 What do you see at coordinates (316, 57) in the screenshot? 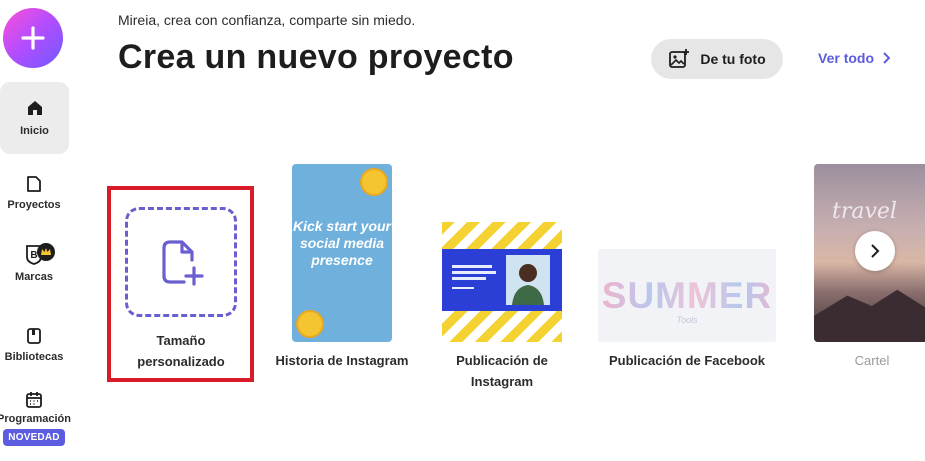
I see `page-title: Crea un nuevo proyecto` at bounding box center [316, 57].